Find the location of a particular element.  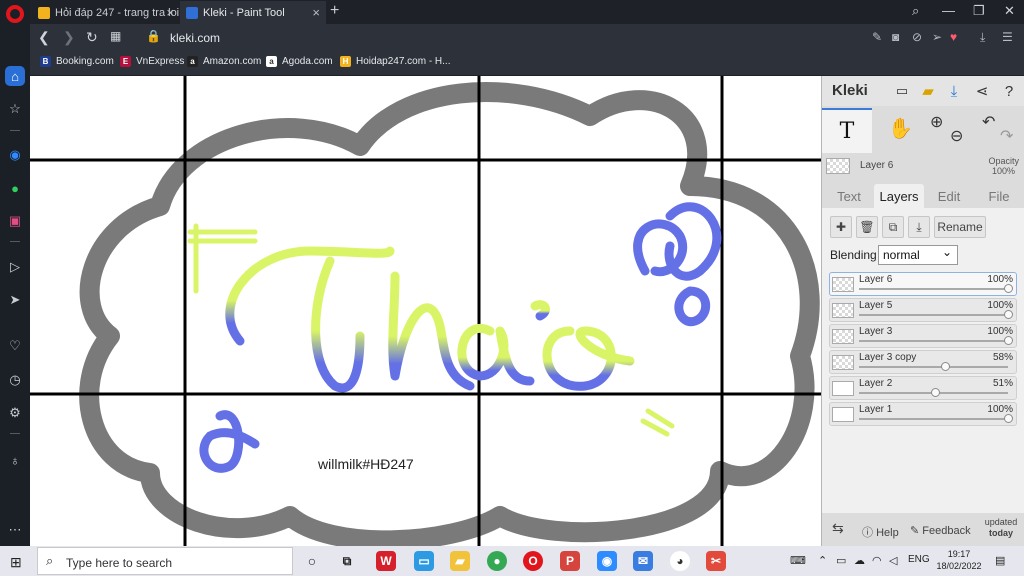

whatsapp-icon: ● is located at coordinates (15, 188).